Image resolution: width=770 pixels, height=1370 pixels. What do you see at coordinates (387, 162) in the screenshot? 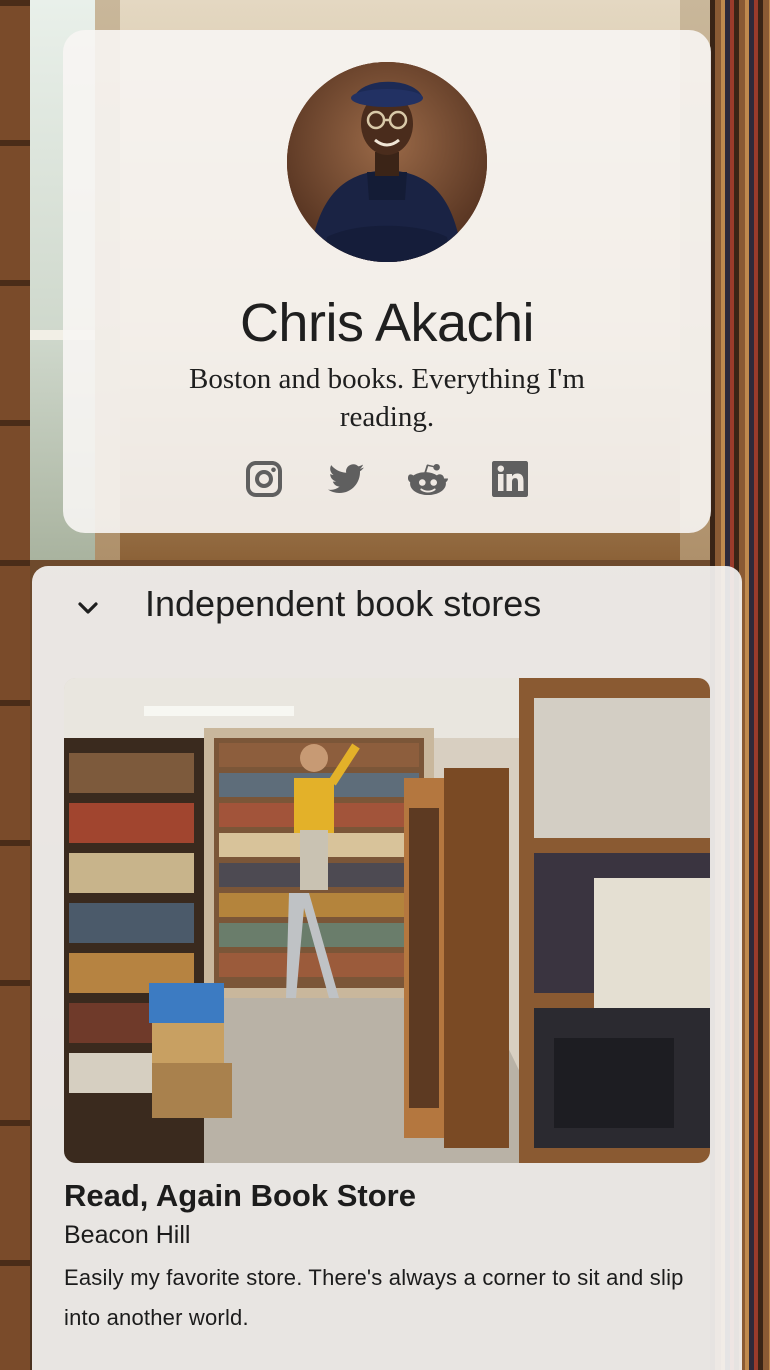
I see `avatar` at bounding box center [387, 162].